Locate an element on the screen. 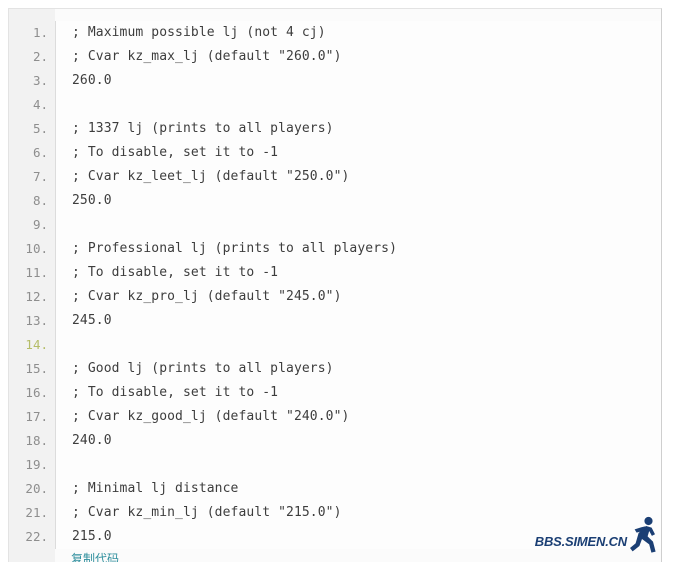 The image size is (673, 562). line-number: 9. is located at coordinates (40, 224).